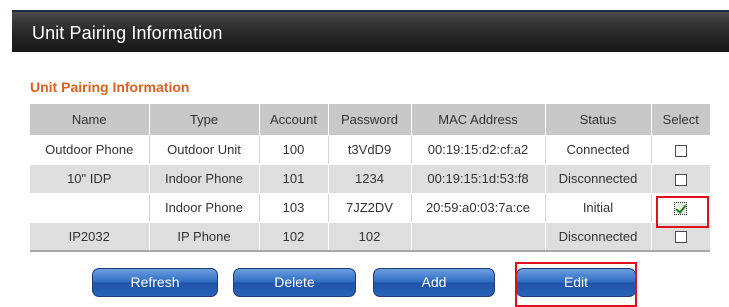 Image resolution: width=729 pixels, height=307 pixels. I want to click on cell-name: IP2032, so click(90, 237).